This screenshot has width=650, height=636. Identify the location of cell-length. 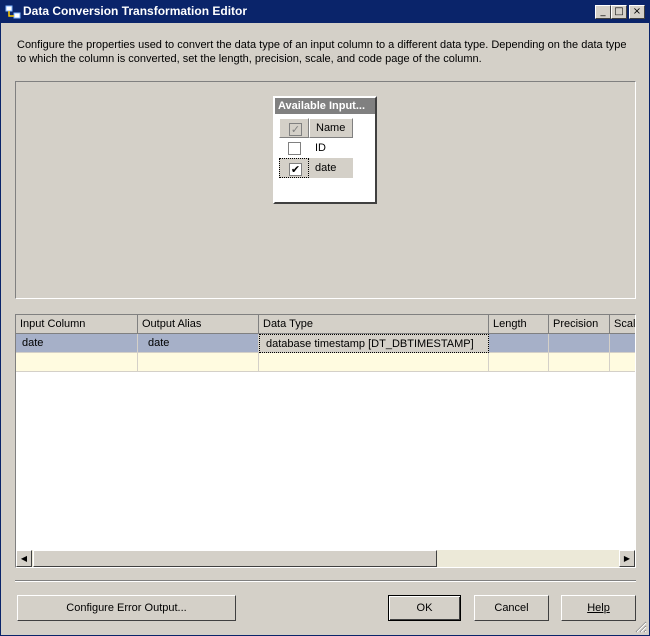
(519, 343).